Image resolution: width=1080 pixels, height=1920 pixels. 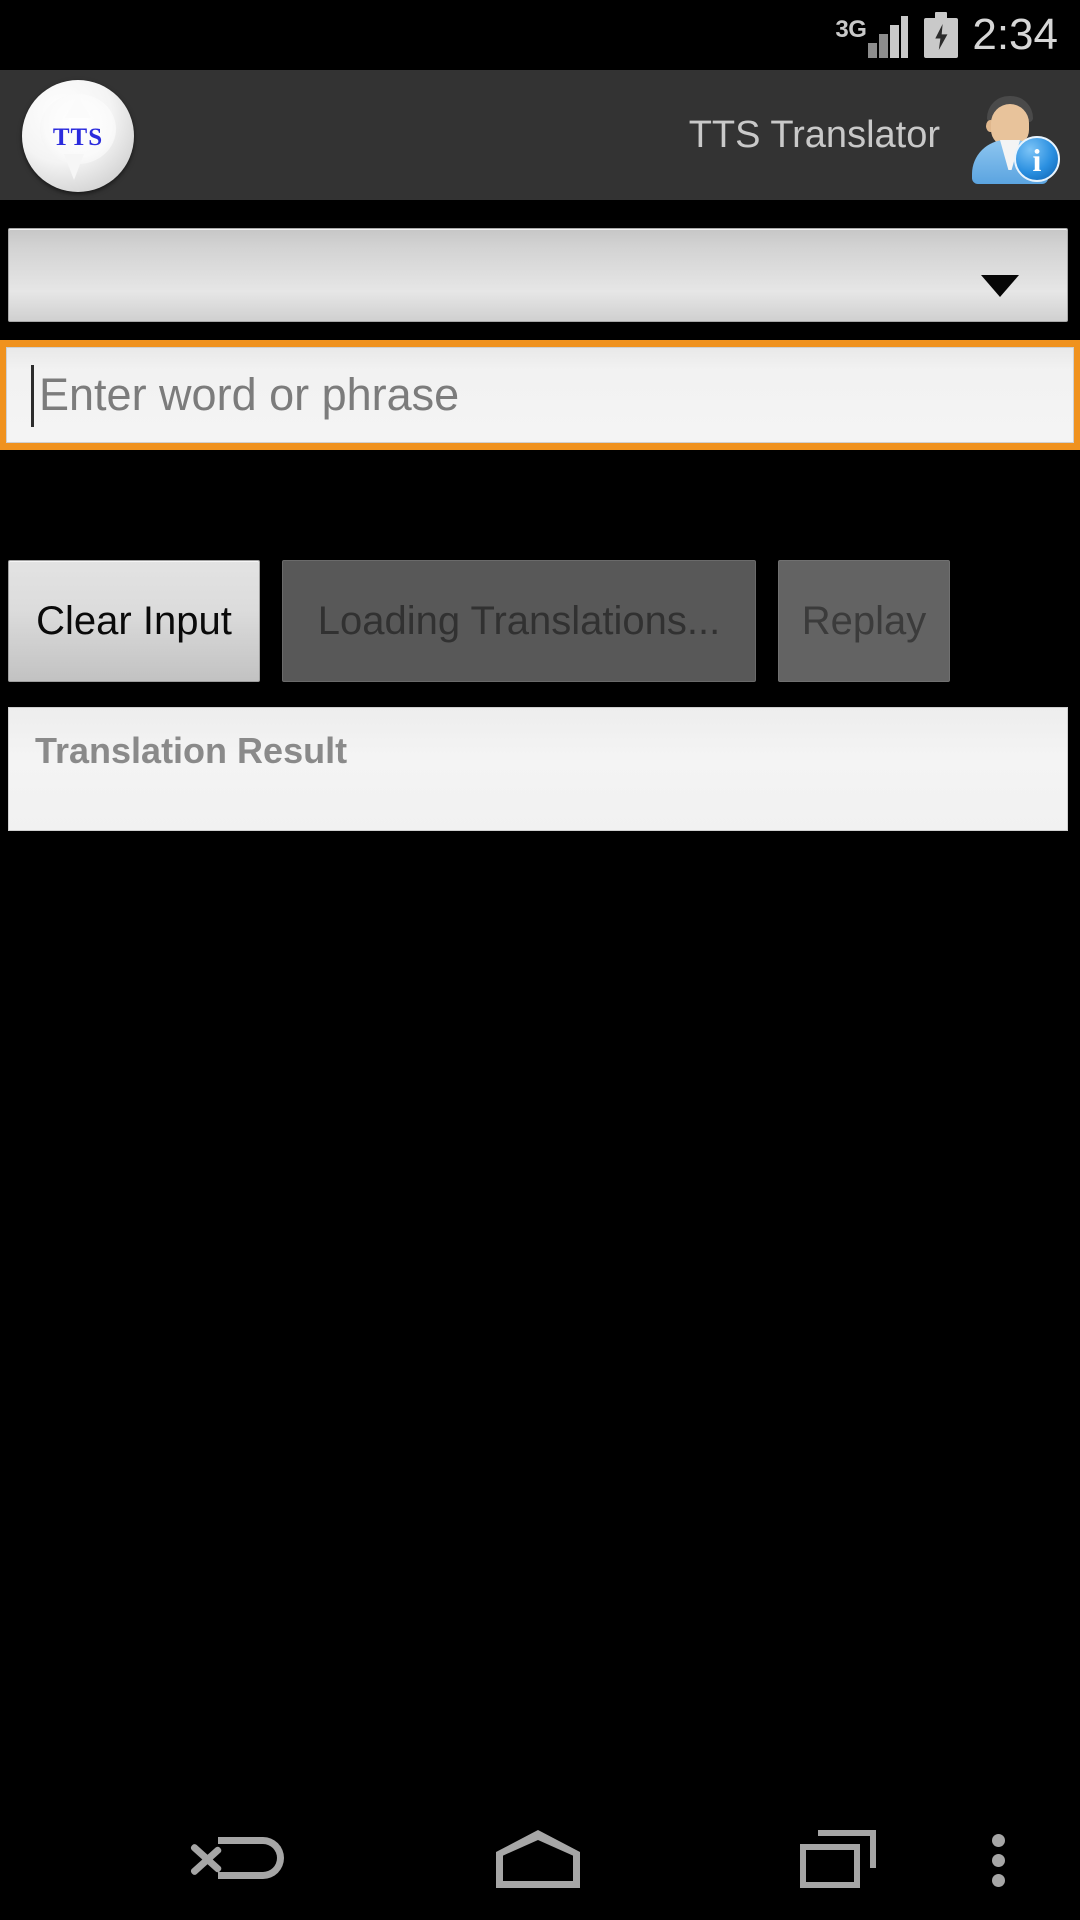 I want to click on back-icon, so click(x=238, y=1857).